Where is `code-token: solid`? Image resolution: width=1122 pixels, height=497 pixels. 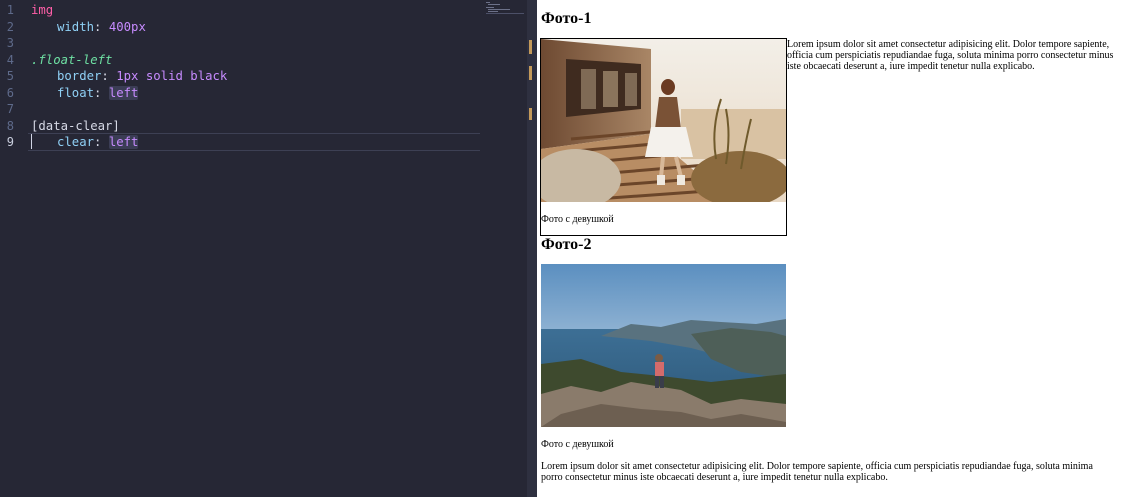
code-token: solid is located at coordinates (164, 76).